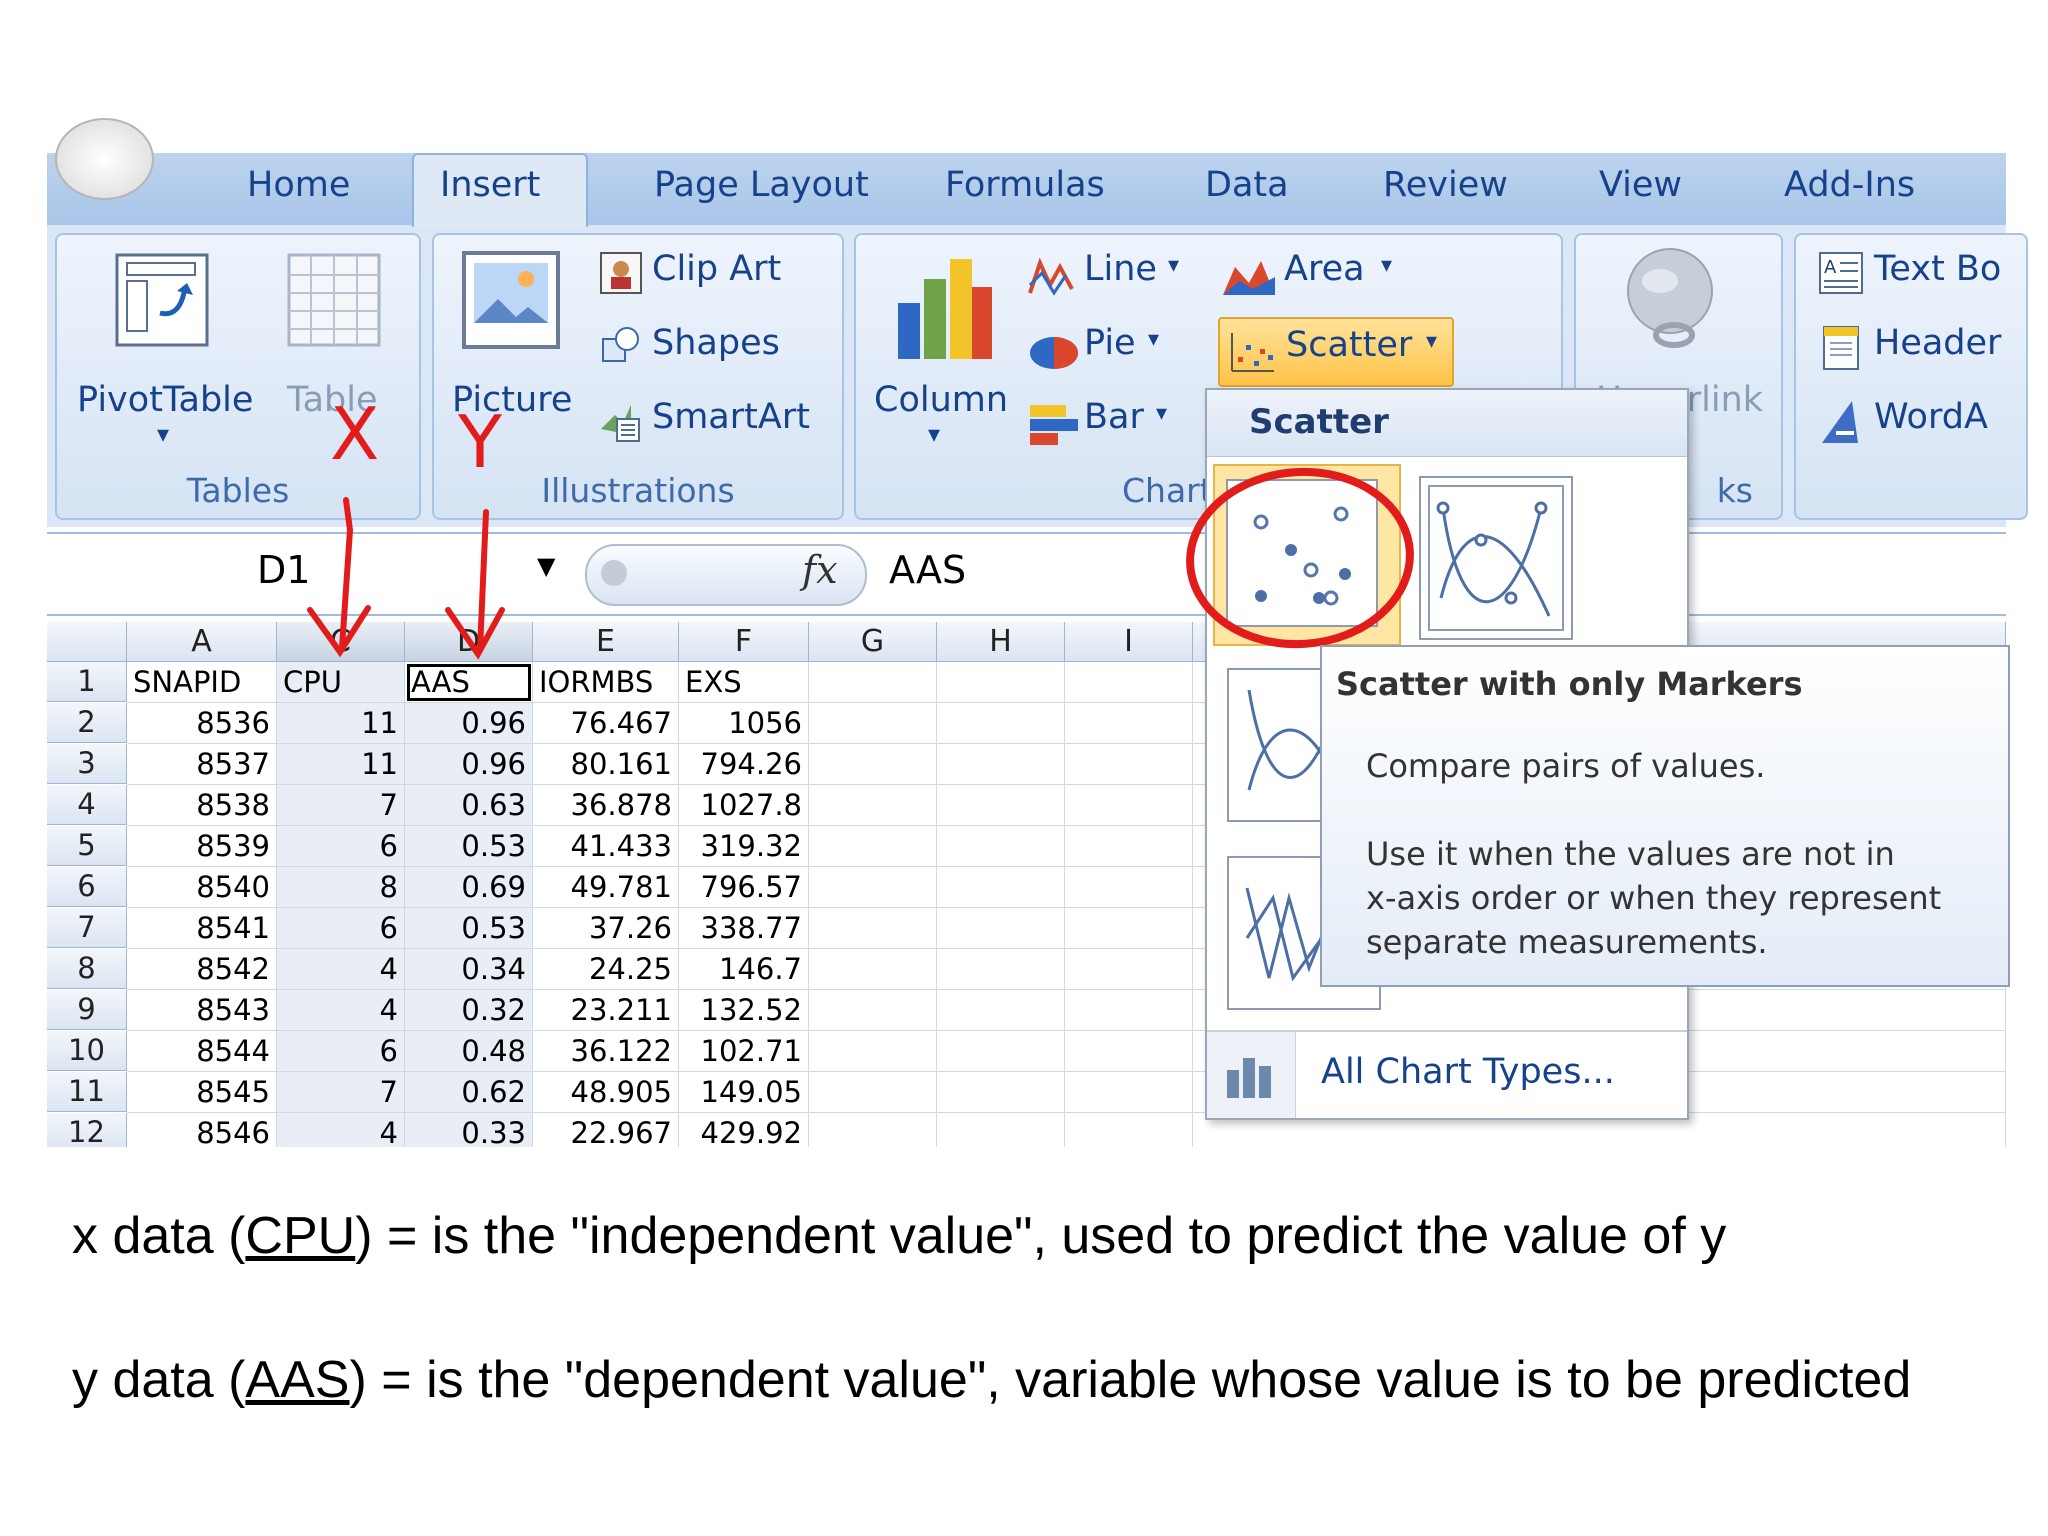 This screenshot has height=1536, width=2048. I want to click on data-cell-f: 796.57, so click(744, 887).